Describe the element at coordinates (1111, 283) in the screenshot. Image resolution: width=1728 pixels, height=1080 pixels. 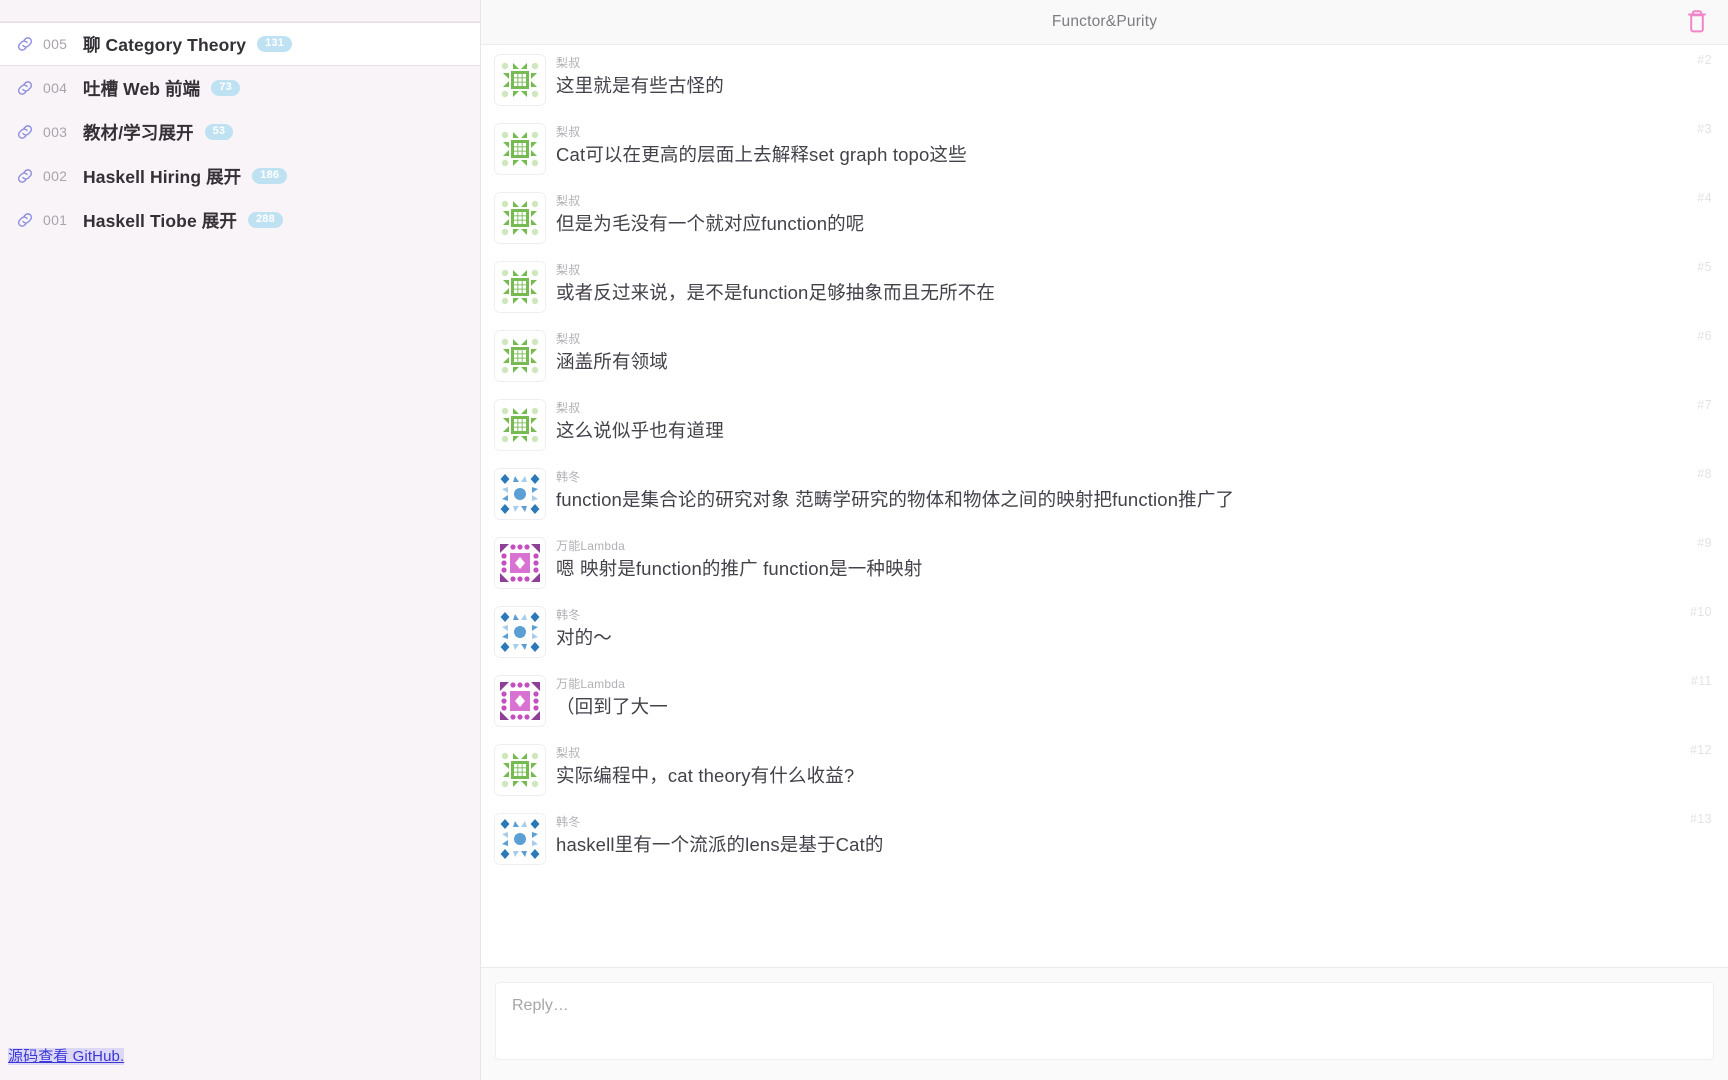
I see `message-body: 梨叔或者反过来说，是不是function足够抽象而且无所不在` at that location.